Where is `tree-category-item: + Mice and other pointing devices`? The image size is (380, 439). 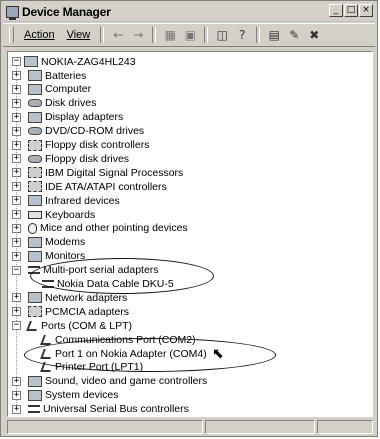 tree-category-item: + Mice and other pointing devices is located at coordinates (100, 228).